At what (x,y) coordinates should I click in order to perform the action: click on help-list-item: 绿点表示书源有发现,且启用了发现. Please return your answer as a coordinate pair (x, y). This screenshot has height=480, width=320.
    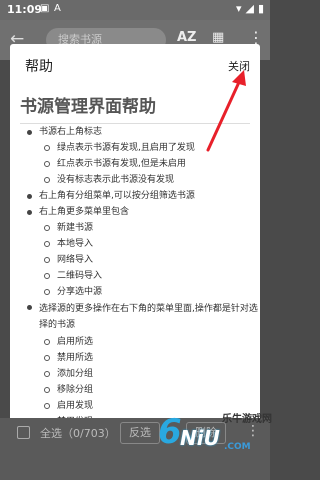
    Looking at the image, I should click on (135, 148).